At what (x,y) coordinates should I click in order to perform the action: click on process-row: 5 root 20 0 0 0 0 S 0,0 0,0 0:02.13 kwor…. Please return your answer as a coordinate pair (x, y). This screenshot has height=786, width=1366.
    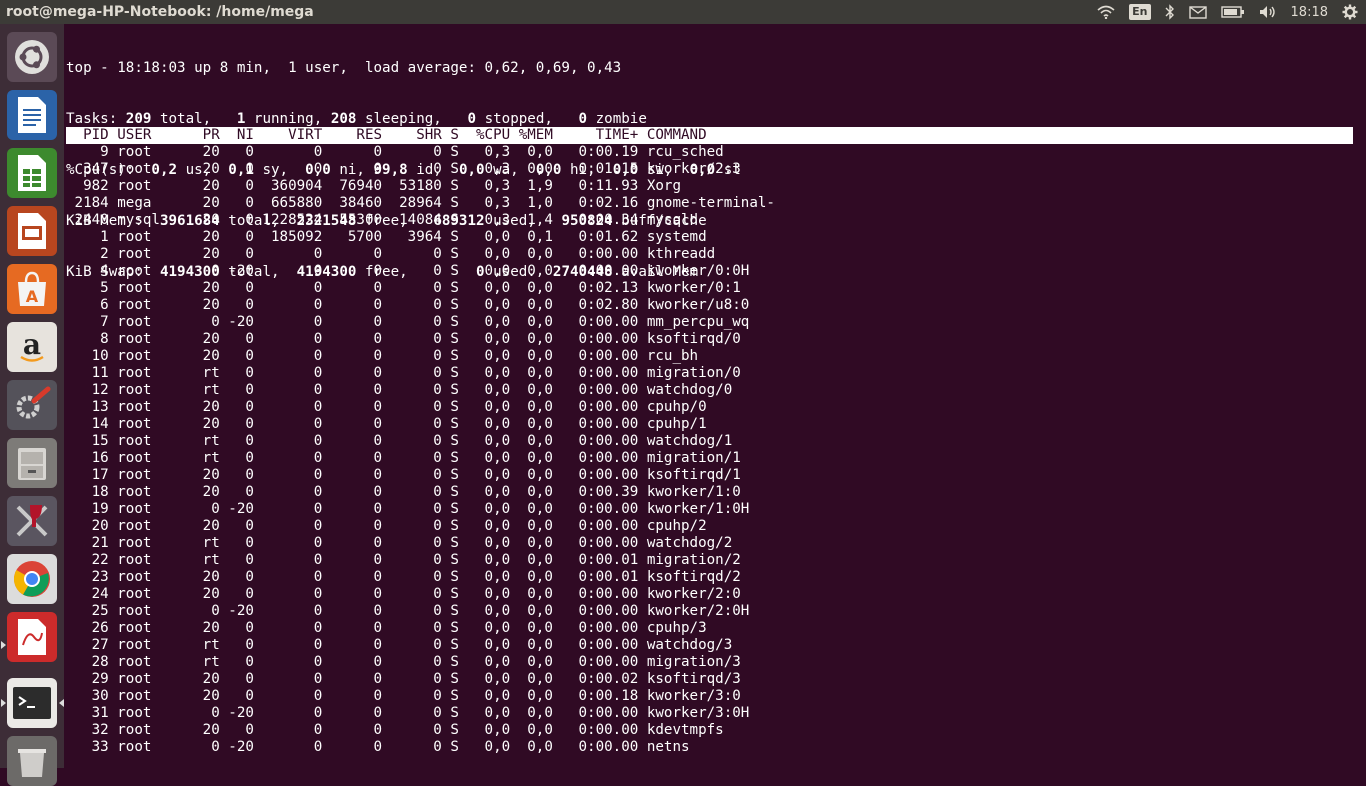
    Looking at the image, I should click on (403, 288).